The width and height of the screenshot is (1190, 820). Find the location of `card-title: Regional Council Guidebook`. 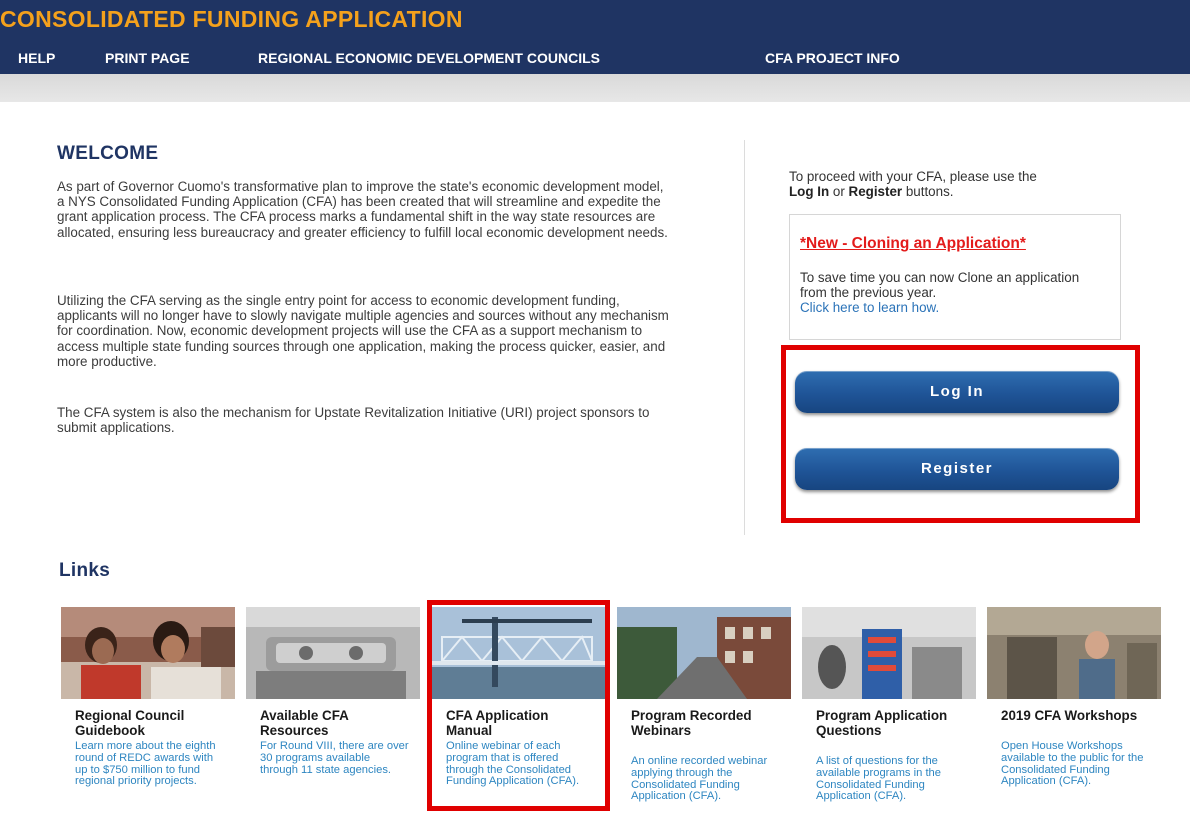

card-title: Regional Council Guidebook is located at coordinates (130, 723).